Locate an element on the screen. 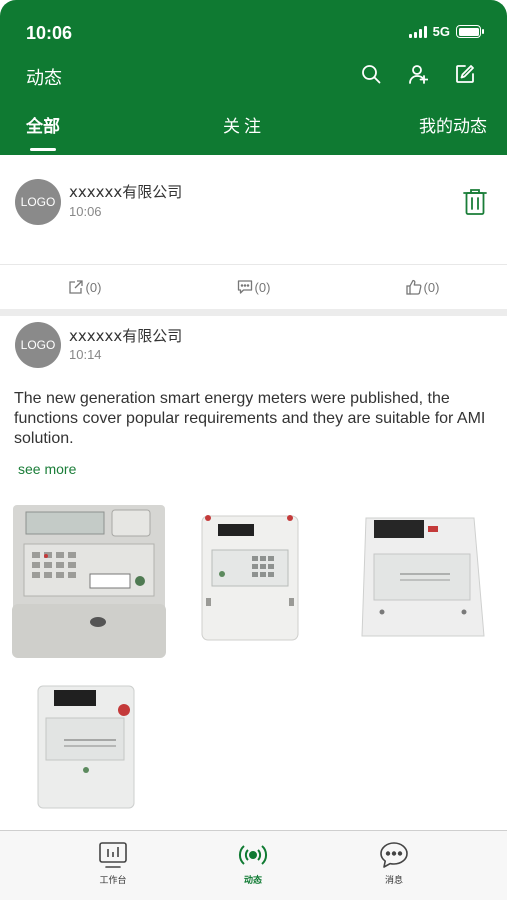  broadcast-icon is located at coordinates (253, 855).